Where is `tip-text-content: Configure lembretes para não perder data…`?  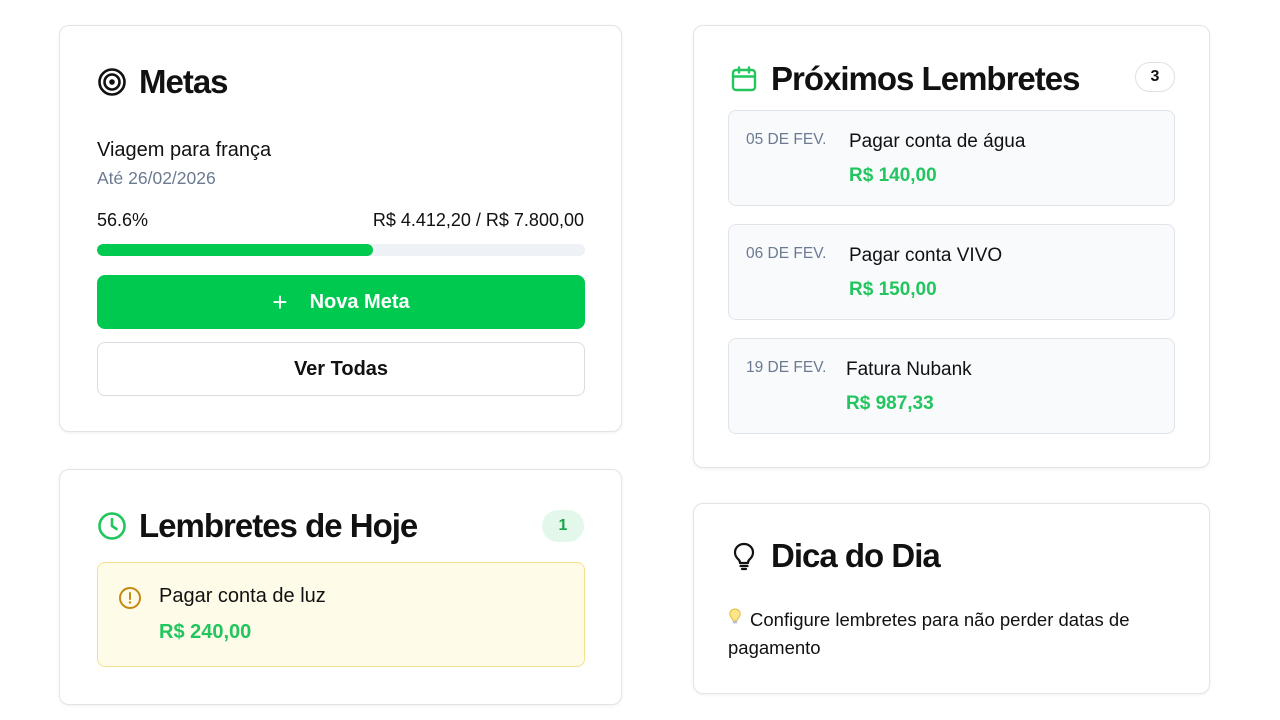
tip-text-content: Configure lembretes para não perder data… is located at coordinates (929, 633).